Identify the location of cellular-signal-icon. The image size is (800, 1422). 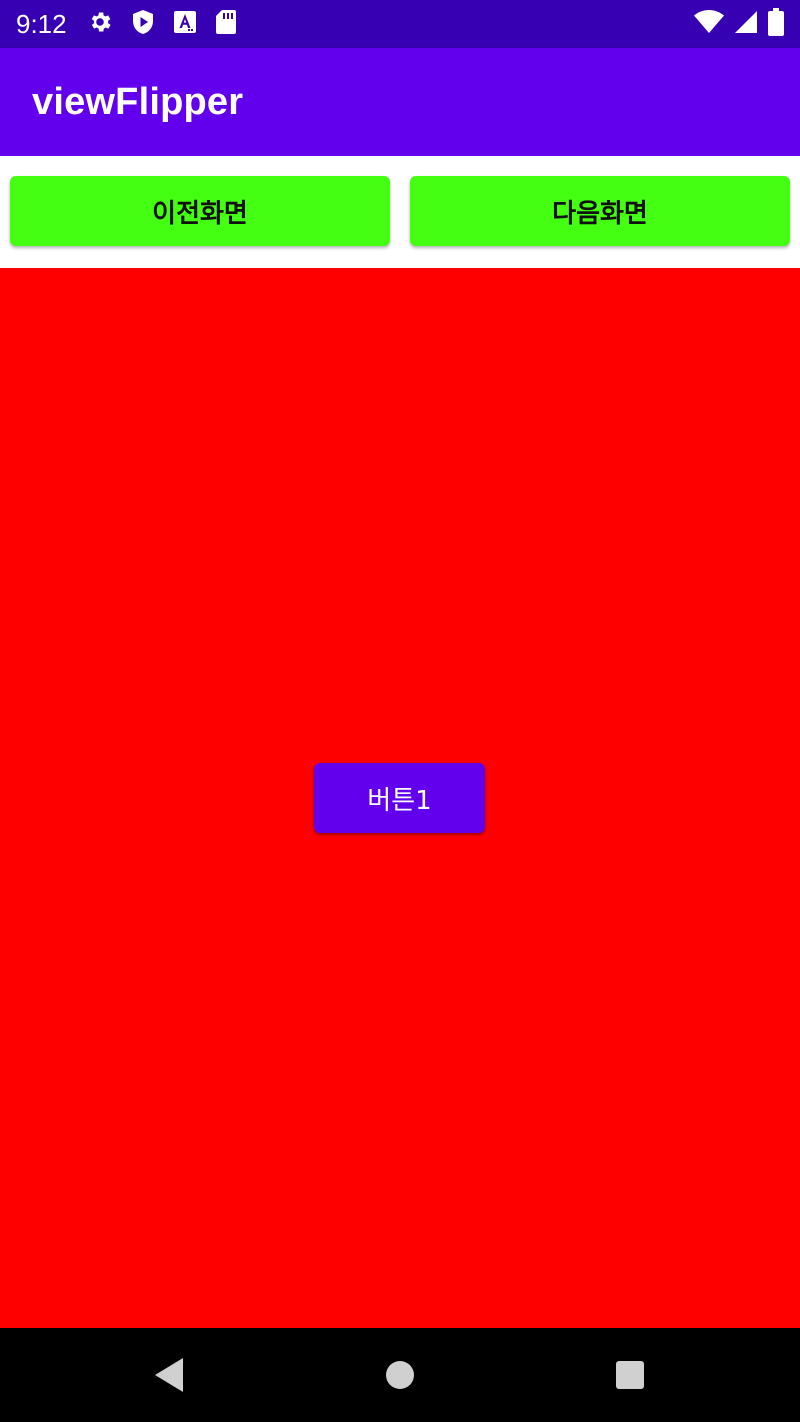
(746, 24).